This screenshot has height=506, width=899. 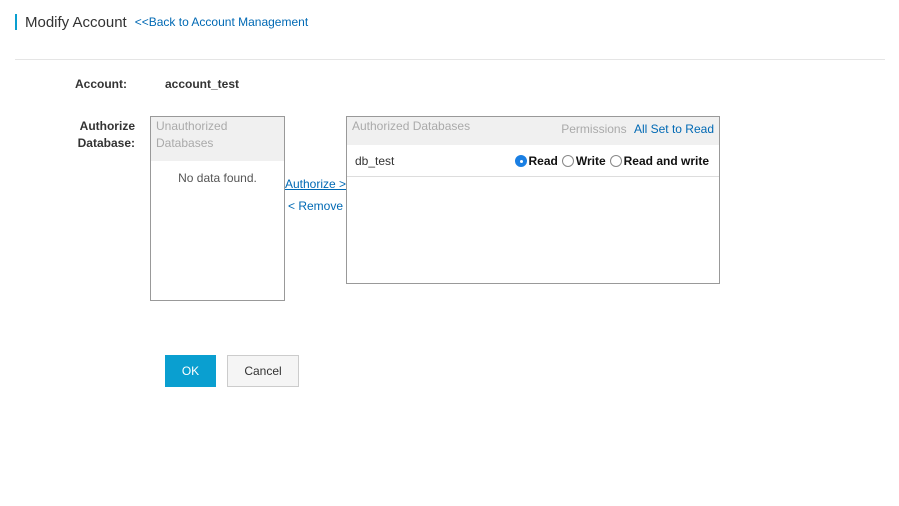 I want to click on permission-radio-group: Read Write Read and write, so click(x=610, y=160).